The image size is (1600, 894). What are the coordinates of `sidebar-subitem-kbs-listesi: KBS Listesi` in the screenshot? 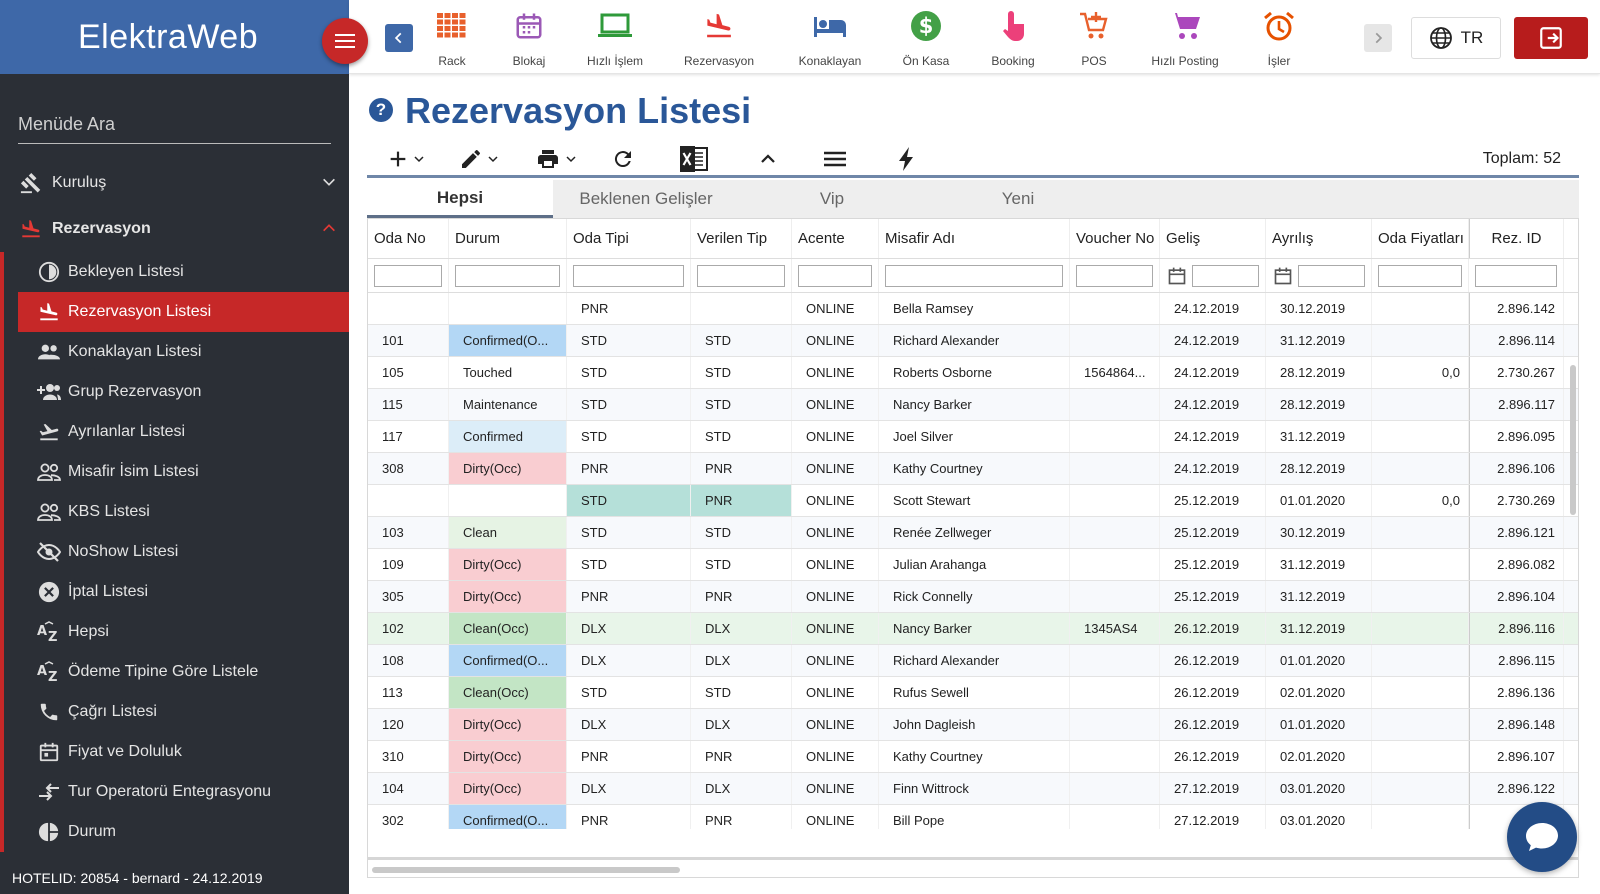 It's located at (183, 512).